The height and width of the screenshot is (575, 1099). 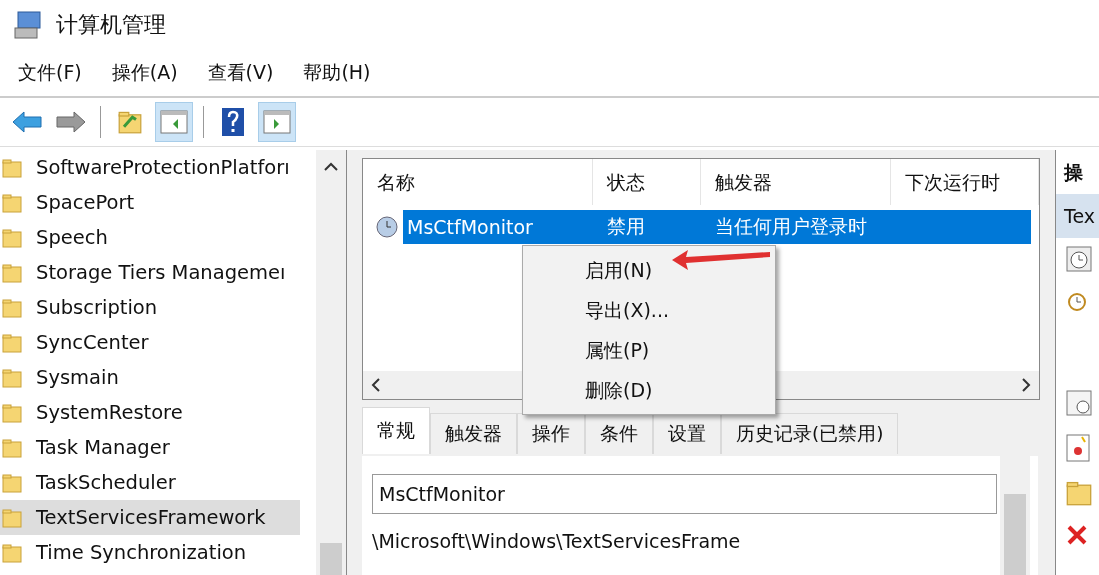 What do you see at coordinates (109, 412) in the screenshot?
I see `tree-item-label: SystemRestore` at bounding box center [109, 412].